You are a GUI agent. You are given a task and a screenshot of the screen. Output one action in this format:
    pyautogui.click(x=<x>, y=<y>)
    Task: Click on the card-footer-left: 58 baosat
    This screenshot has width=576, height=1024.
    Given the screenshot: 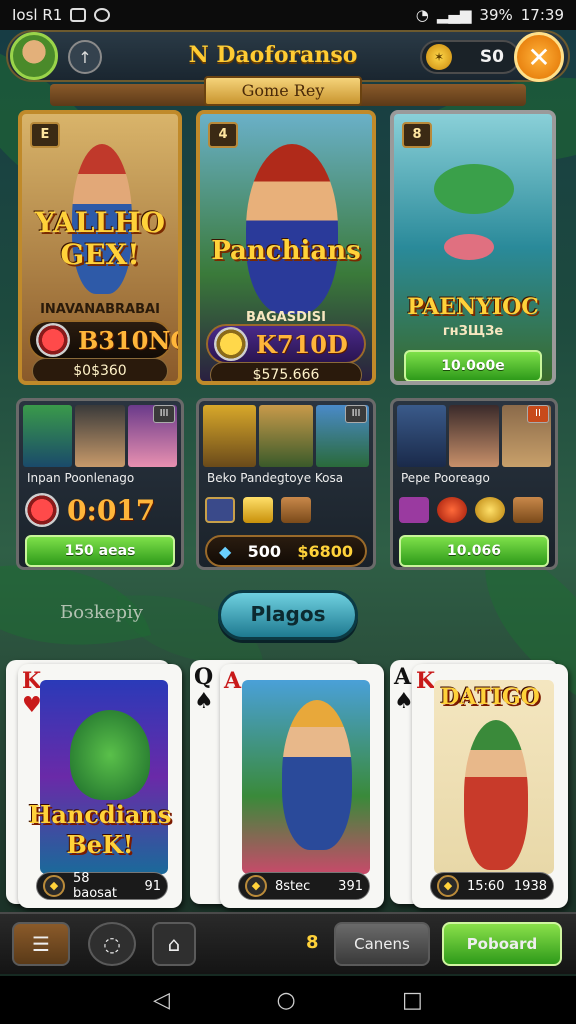 What is the action you would take?
    pyautogui.click(x=95, y=886)
    